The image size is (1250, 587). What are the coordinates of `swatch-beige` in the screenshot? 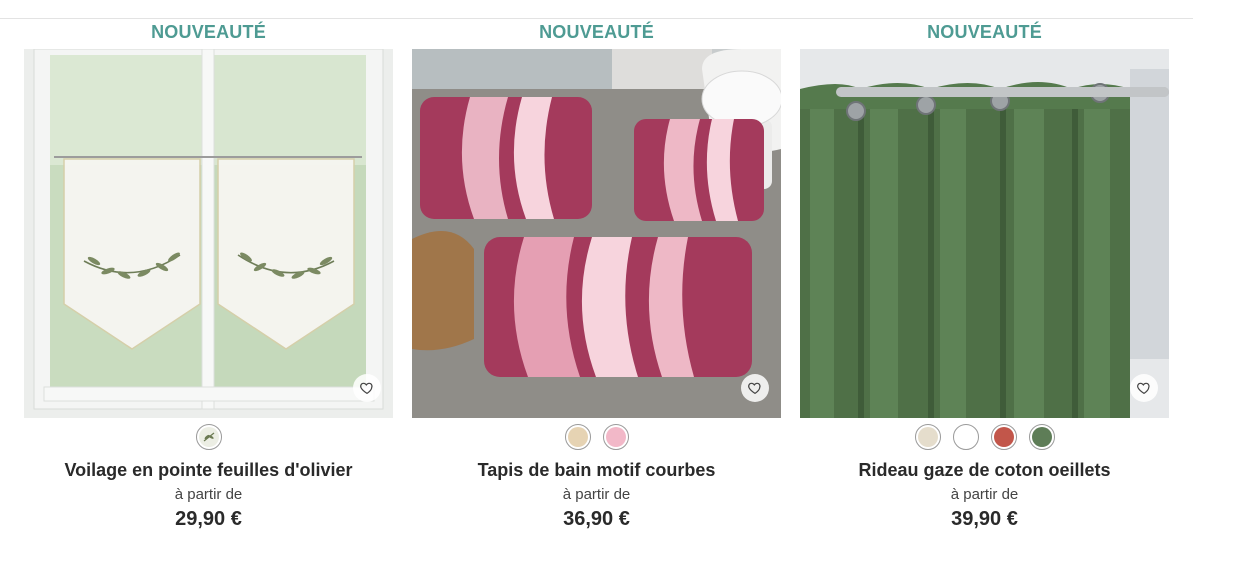 It's located at (577, 437).